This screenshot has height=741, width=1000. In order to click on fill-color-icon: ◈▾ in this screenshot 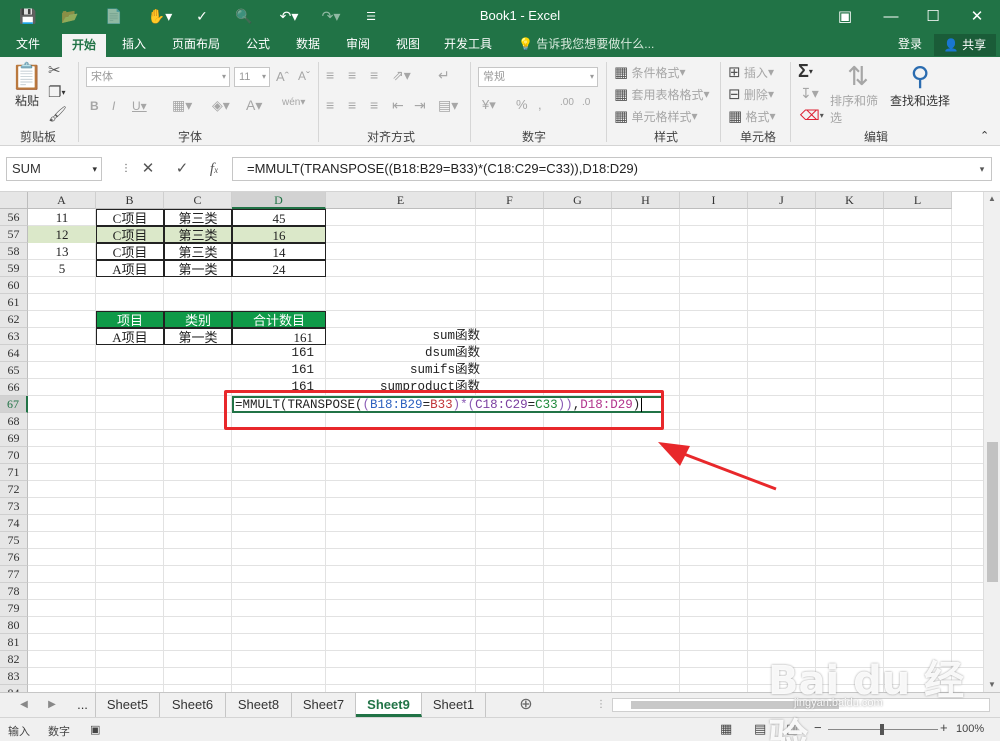, I will do `click(221, 105)`.